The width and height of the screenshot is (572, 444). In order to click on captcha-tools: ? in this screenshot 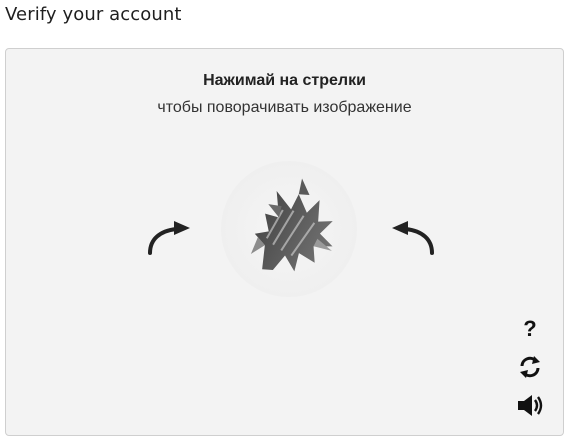, I will do `click(530, 368)`.